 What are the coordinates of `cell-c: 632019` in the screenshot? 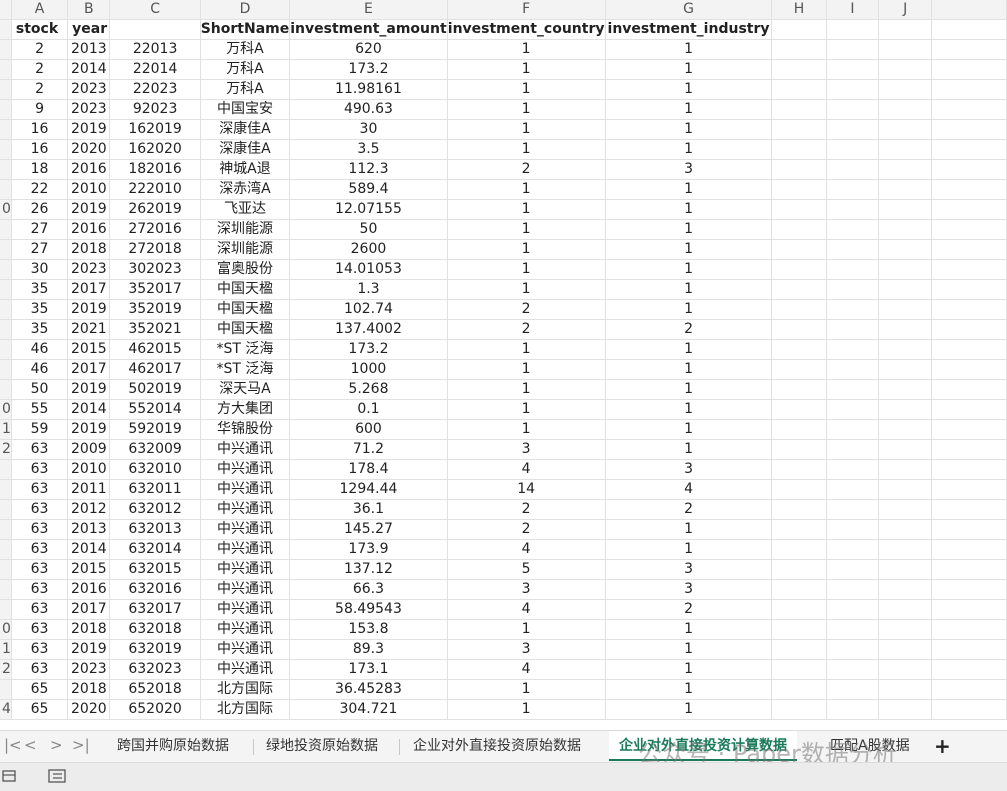 It's located at (155, 649).